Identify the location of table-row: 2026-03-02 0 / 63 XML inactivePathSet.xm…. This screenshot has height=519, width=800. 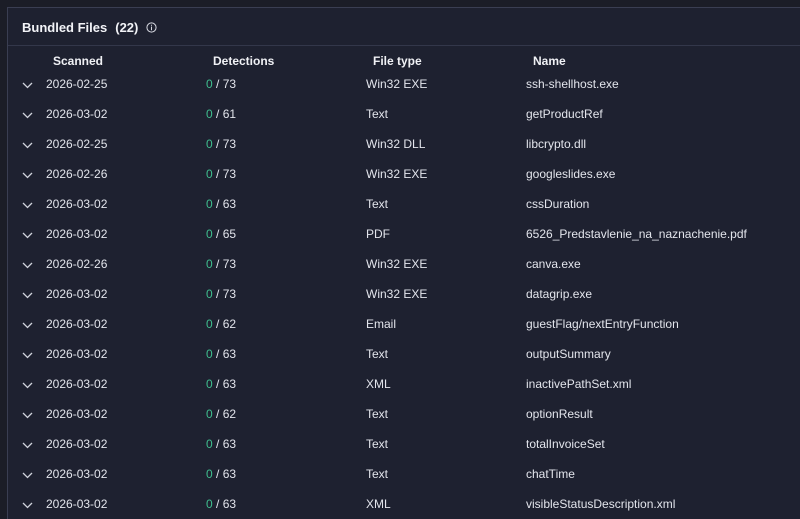
(404, 385).